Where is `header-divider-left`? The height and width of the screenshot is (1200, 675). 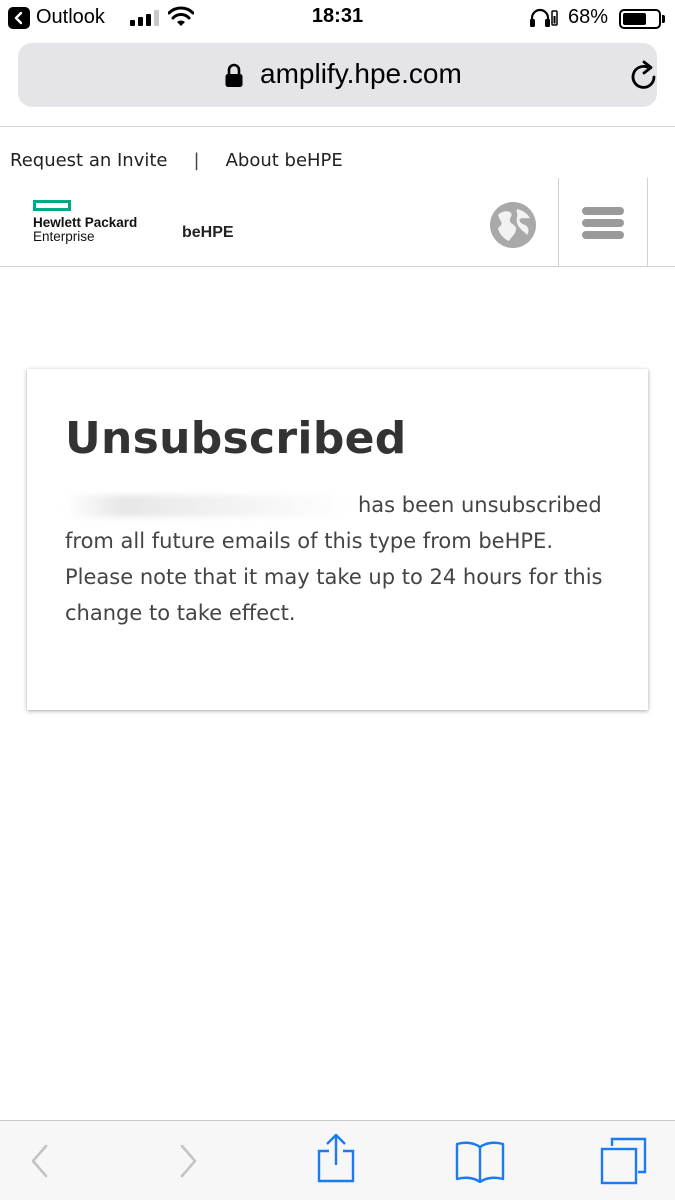 header-divider-left is located at coordinates (558, 222).